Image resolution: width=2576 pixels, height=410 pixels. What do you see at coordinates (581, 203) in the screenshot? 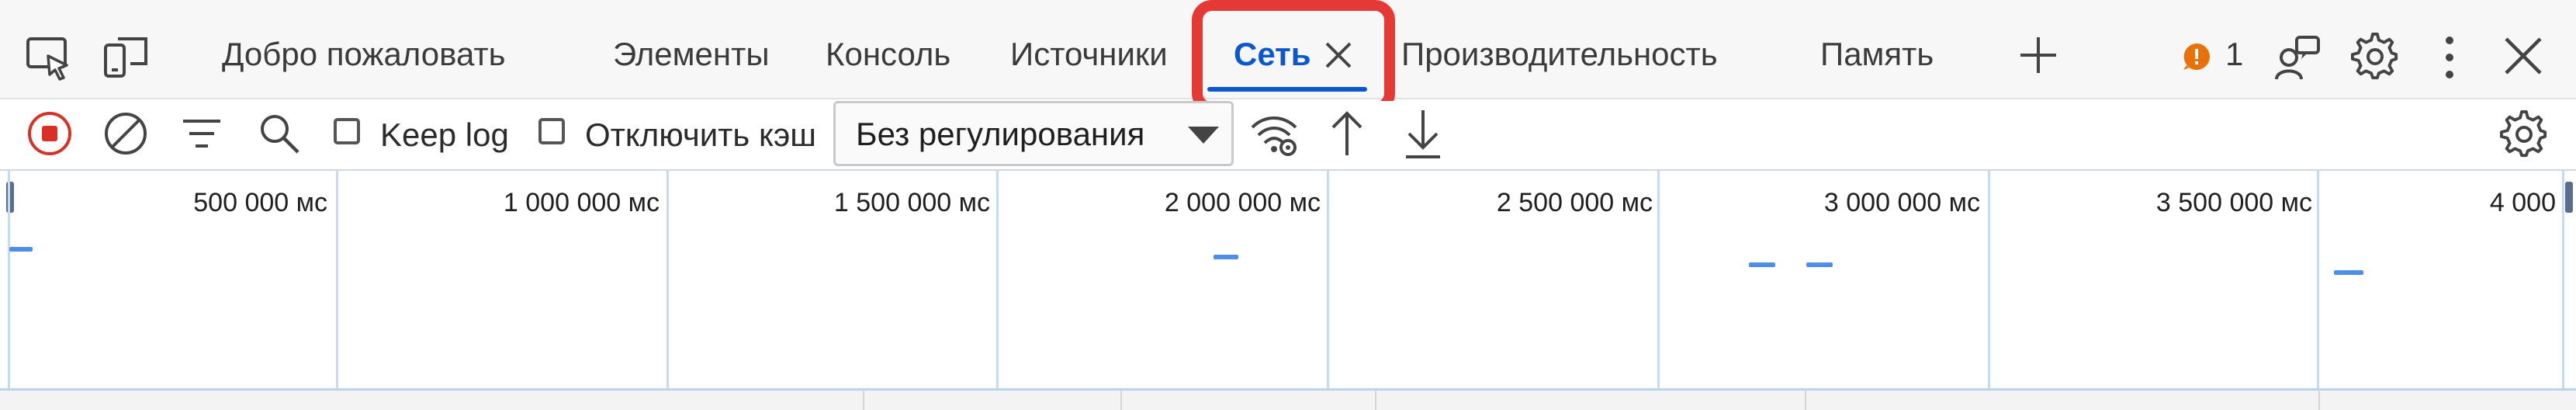
I see `time-tick-label: 1 000 000 мс` at bounding box center [581, 203].